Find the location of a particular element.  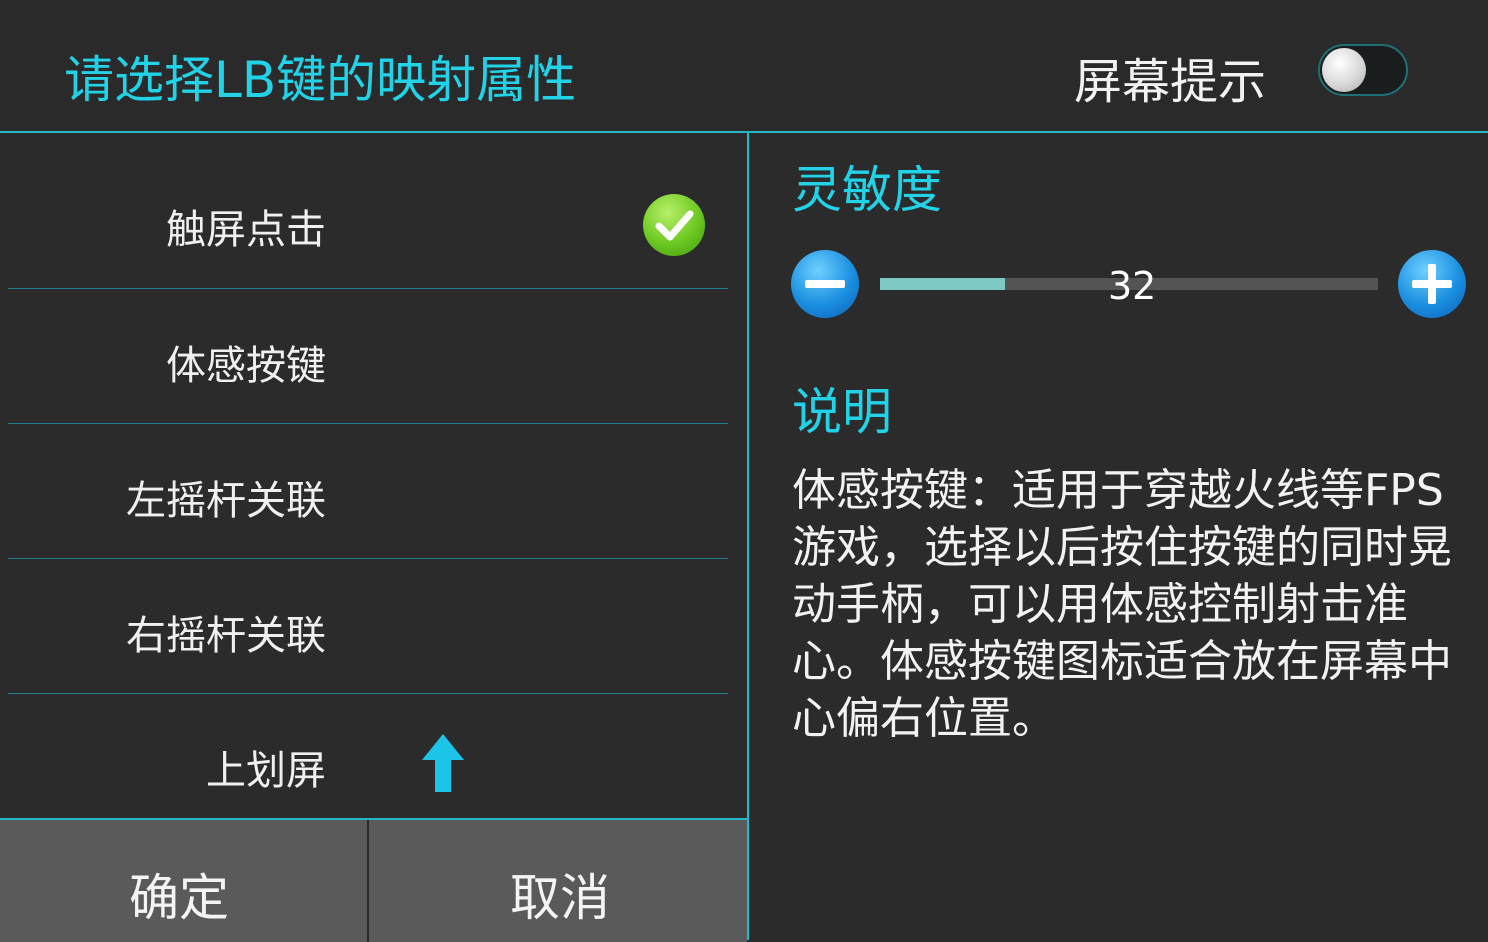

confirm-button: 确定 is located at coordinates (183, 881).